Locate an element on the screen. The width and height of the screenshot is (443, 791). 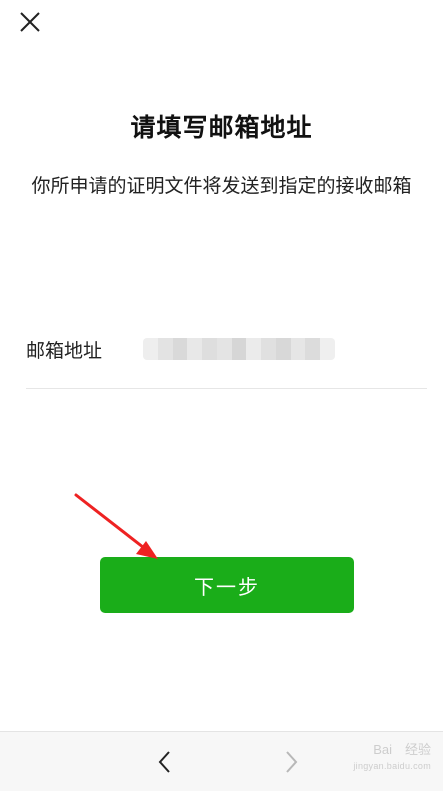
watermark-url: jingyan.baidu.com is located at coordinates (392, 766).